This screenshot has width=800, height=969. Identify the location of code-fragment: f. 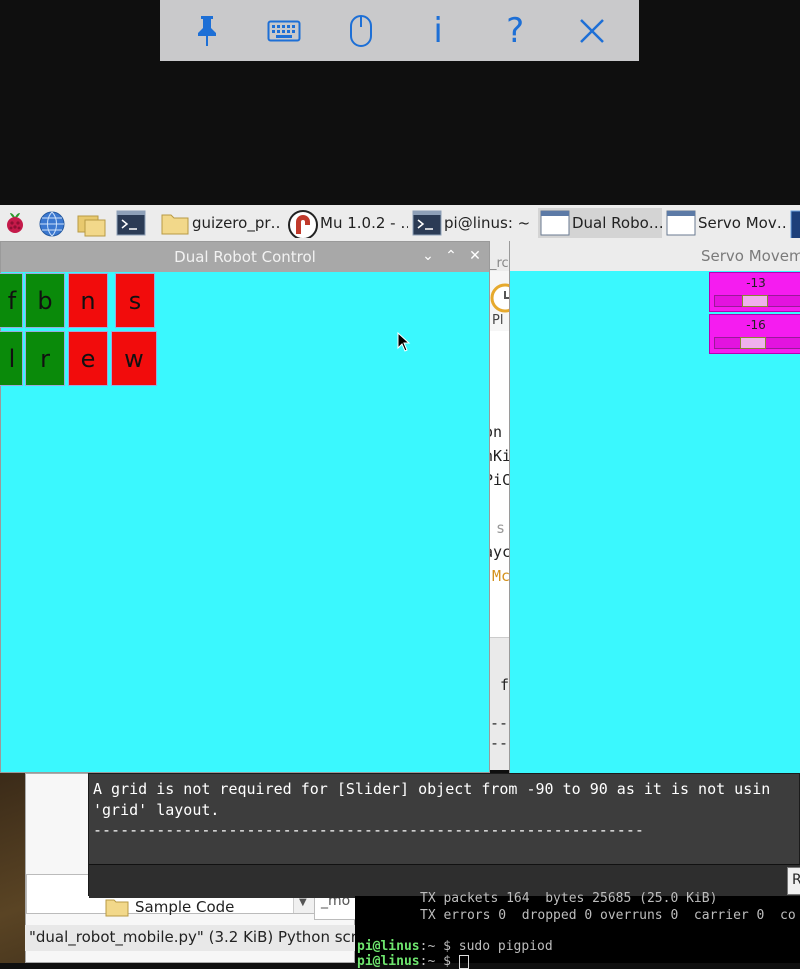
(505, 685).